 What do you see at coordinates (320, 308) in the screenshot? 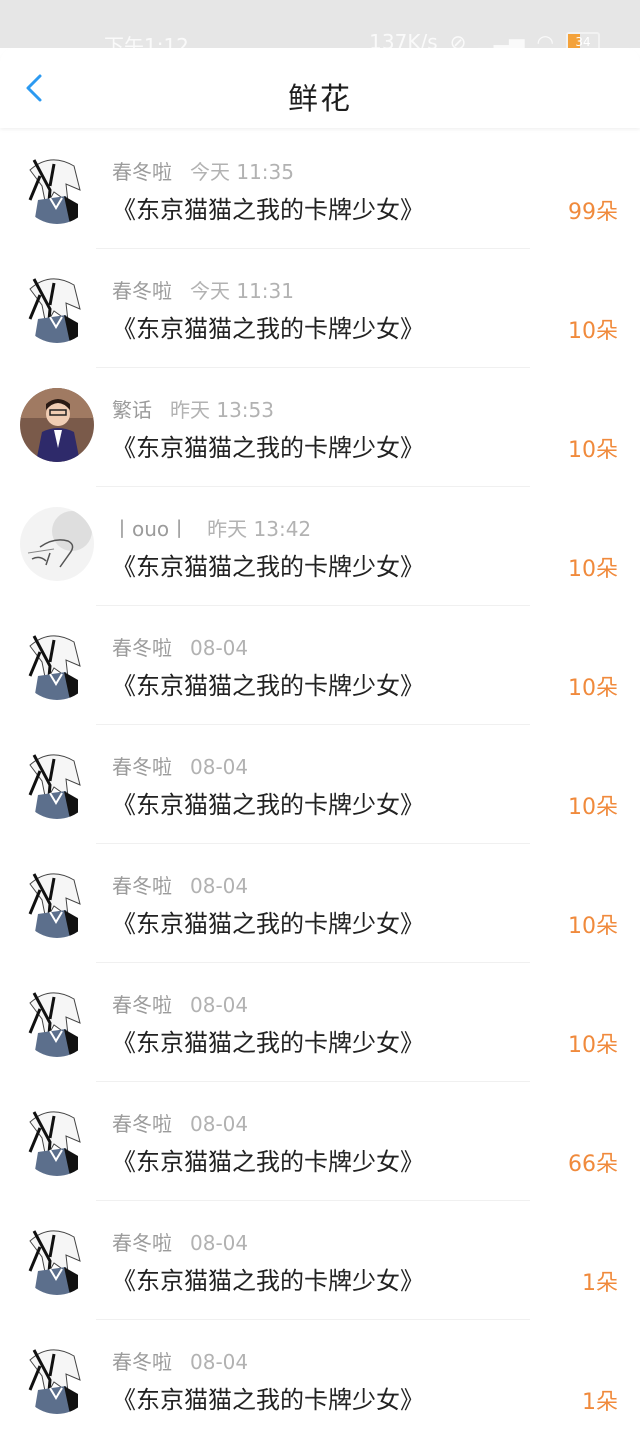
I see `list-item: 春冬啦 今天 11:31 《东京猫猫之我的卡牌少女》 10朵` at bounding box center [320, 308].